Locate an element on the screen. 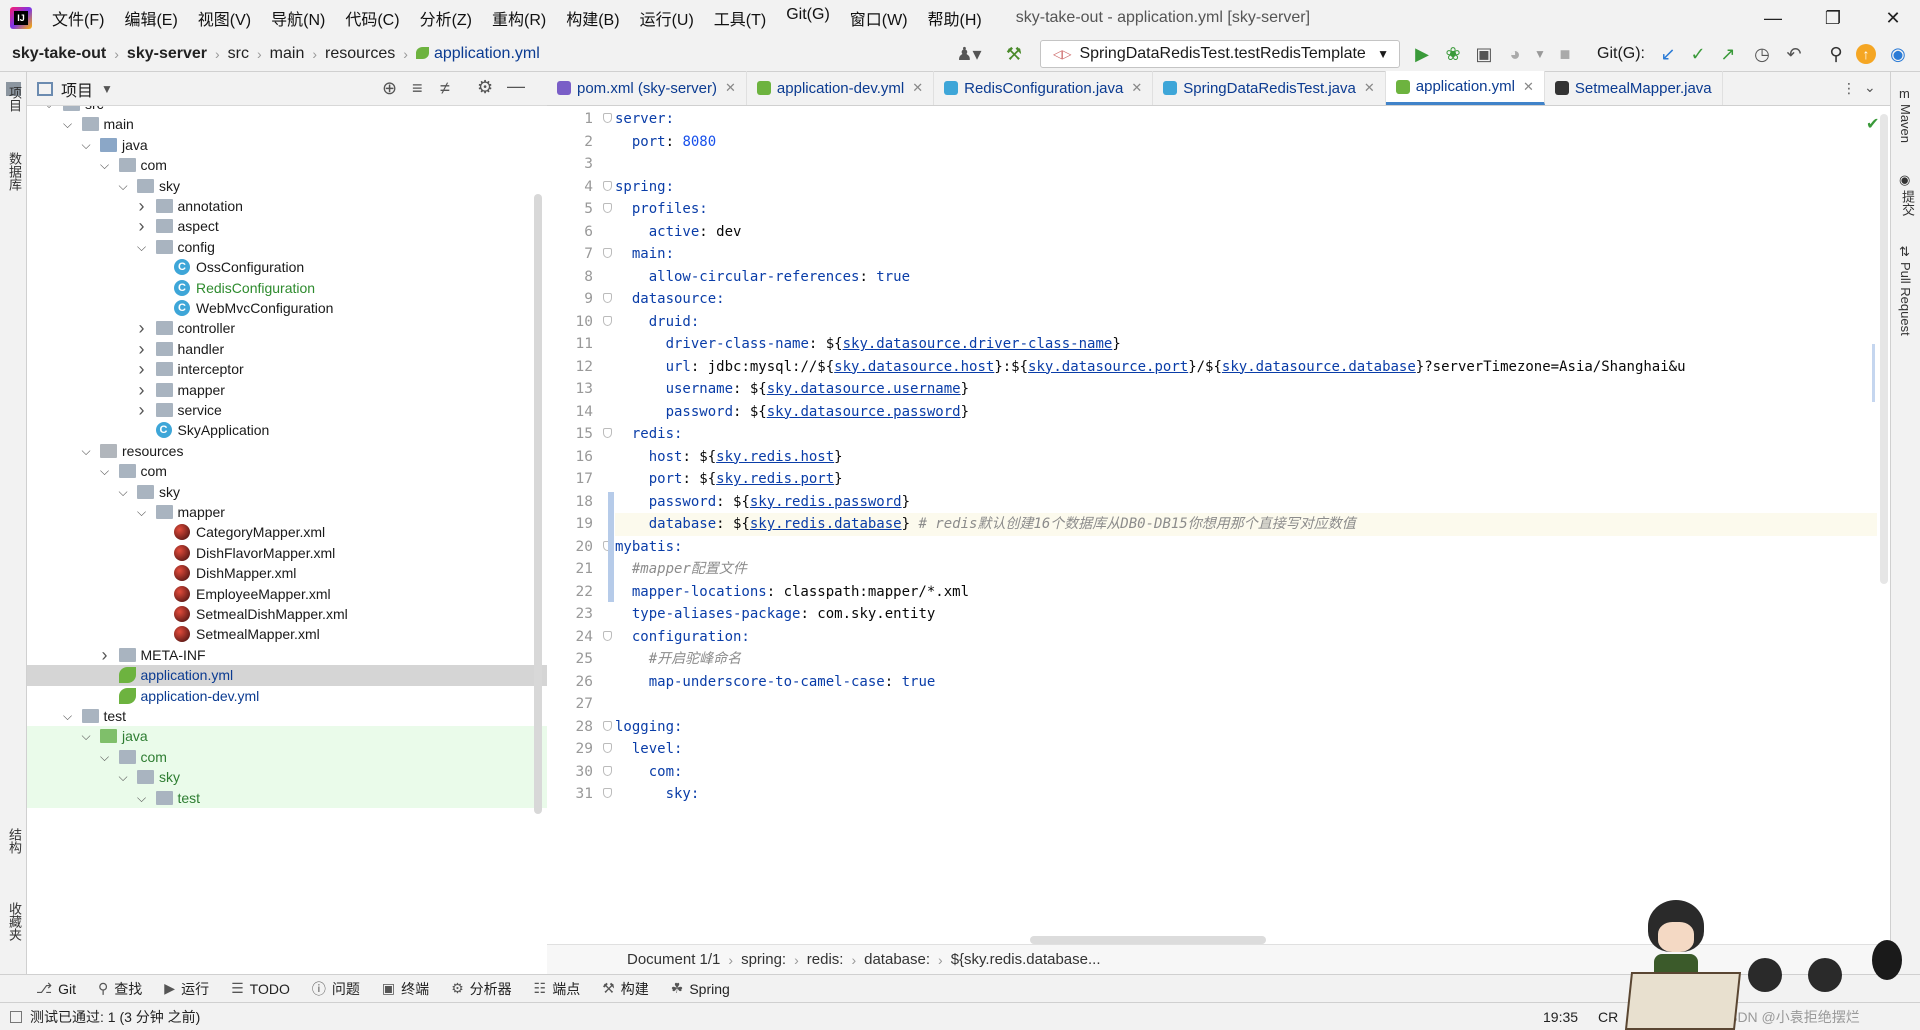 This screenshot has height=1030, width=1920. tree-row: application-dev.yml is located at coordinates (287, 696).